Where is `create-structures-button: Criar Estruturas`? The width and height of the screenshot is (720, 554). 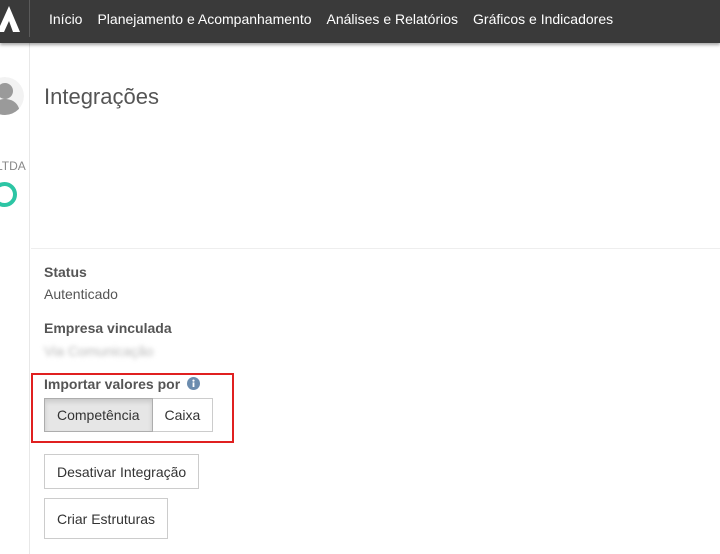
create-structures-button: Criar Estruturas is located at coordinates (106, 518).